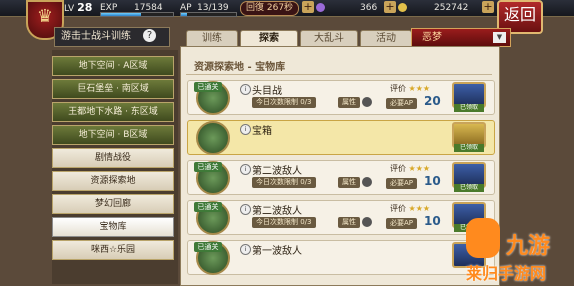 This screenshot has width=574, height=286. What do you see at coordinates (149, 35) in the screenshot?
I see `help-button: ?` at bounding box center [149, 35].